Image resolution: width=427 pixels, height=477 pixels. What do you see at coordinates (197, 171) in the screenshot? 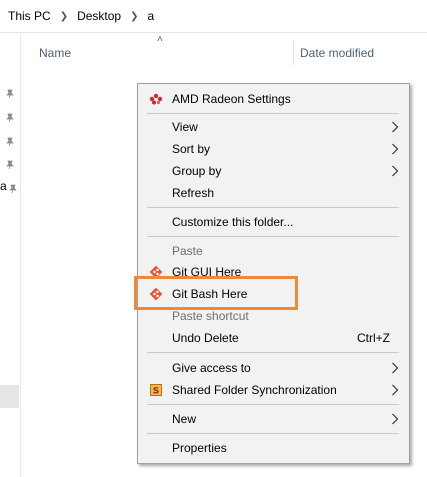
I see `menu-item-label: Group by` at bounding box center [197, 171].